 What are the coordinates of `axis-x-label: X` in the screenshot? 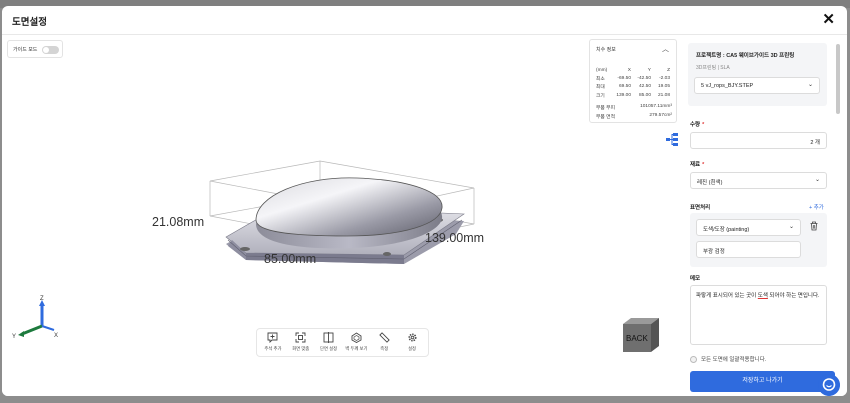 It's located at (56, 336).